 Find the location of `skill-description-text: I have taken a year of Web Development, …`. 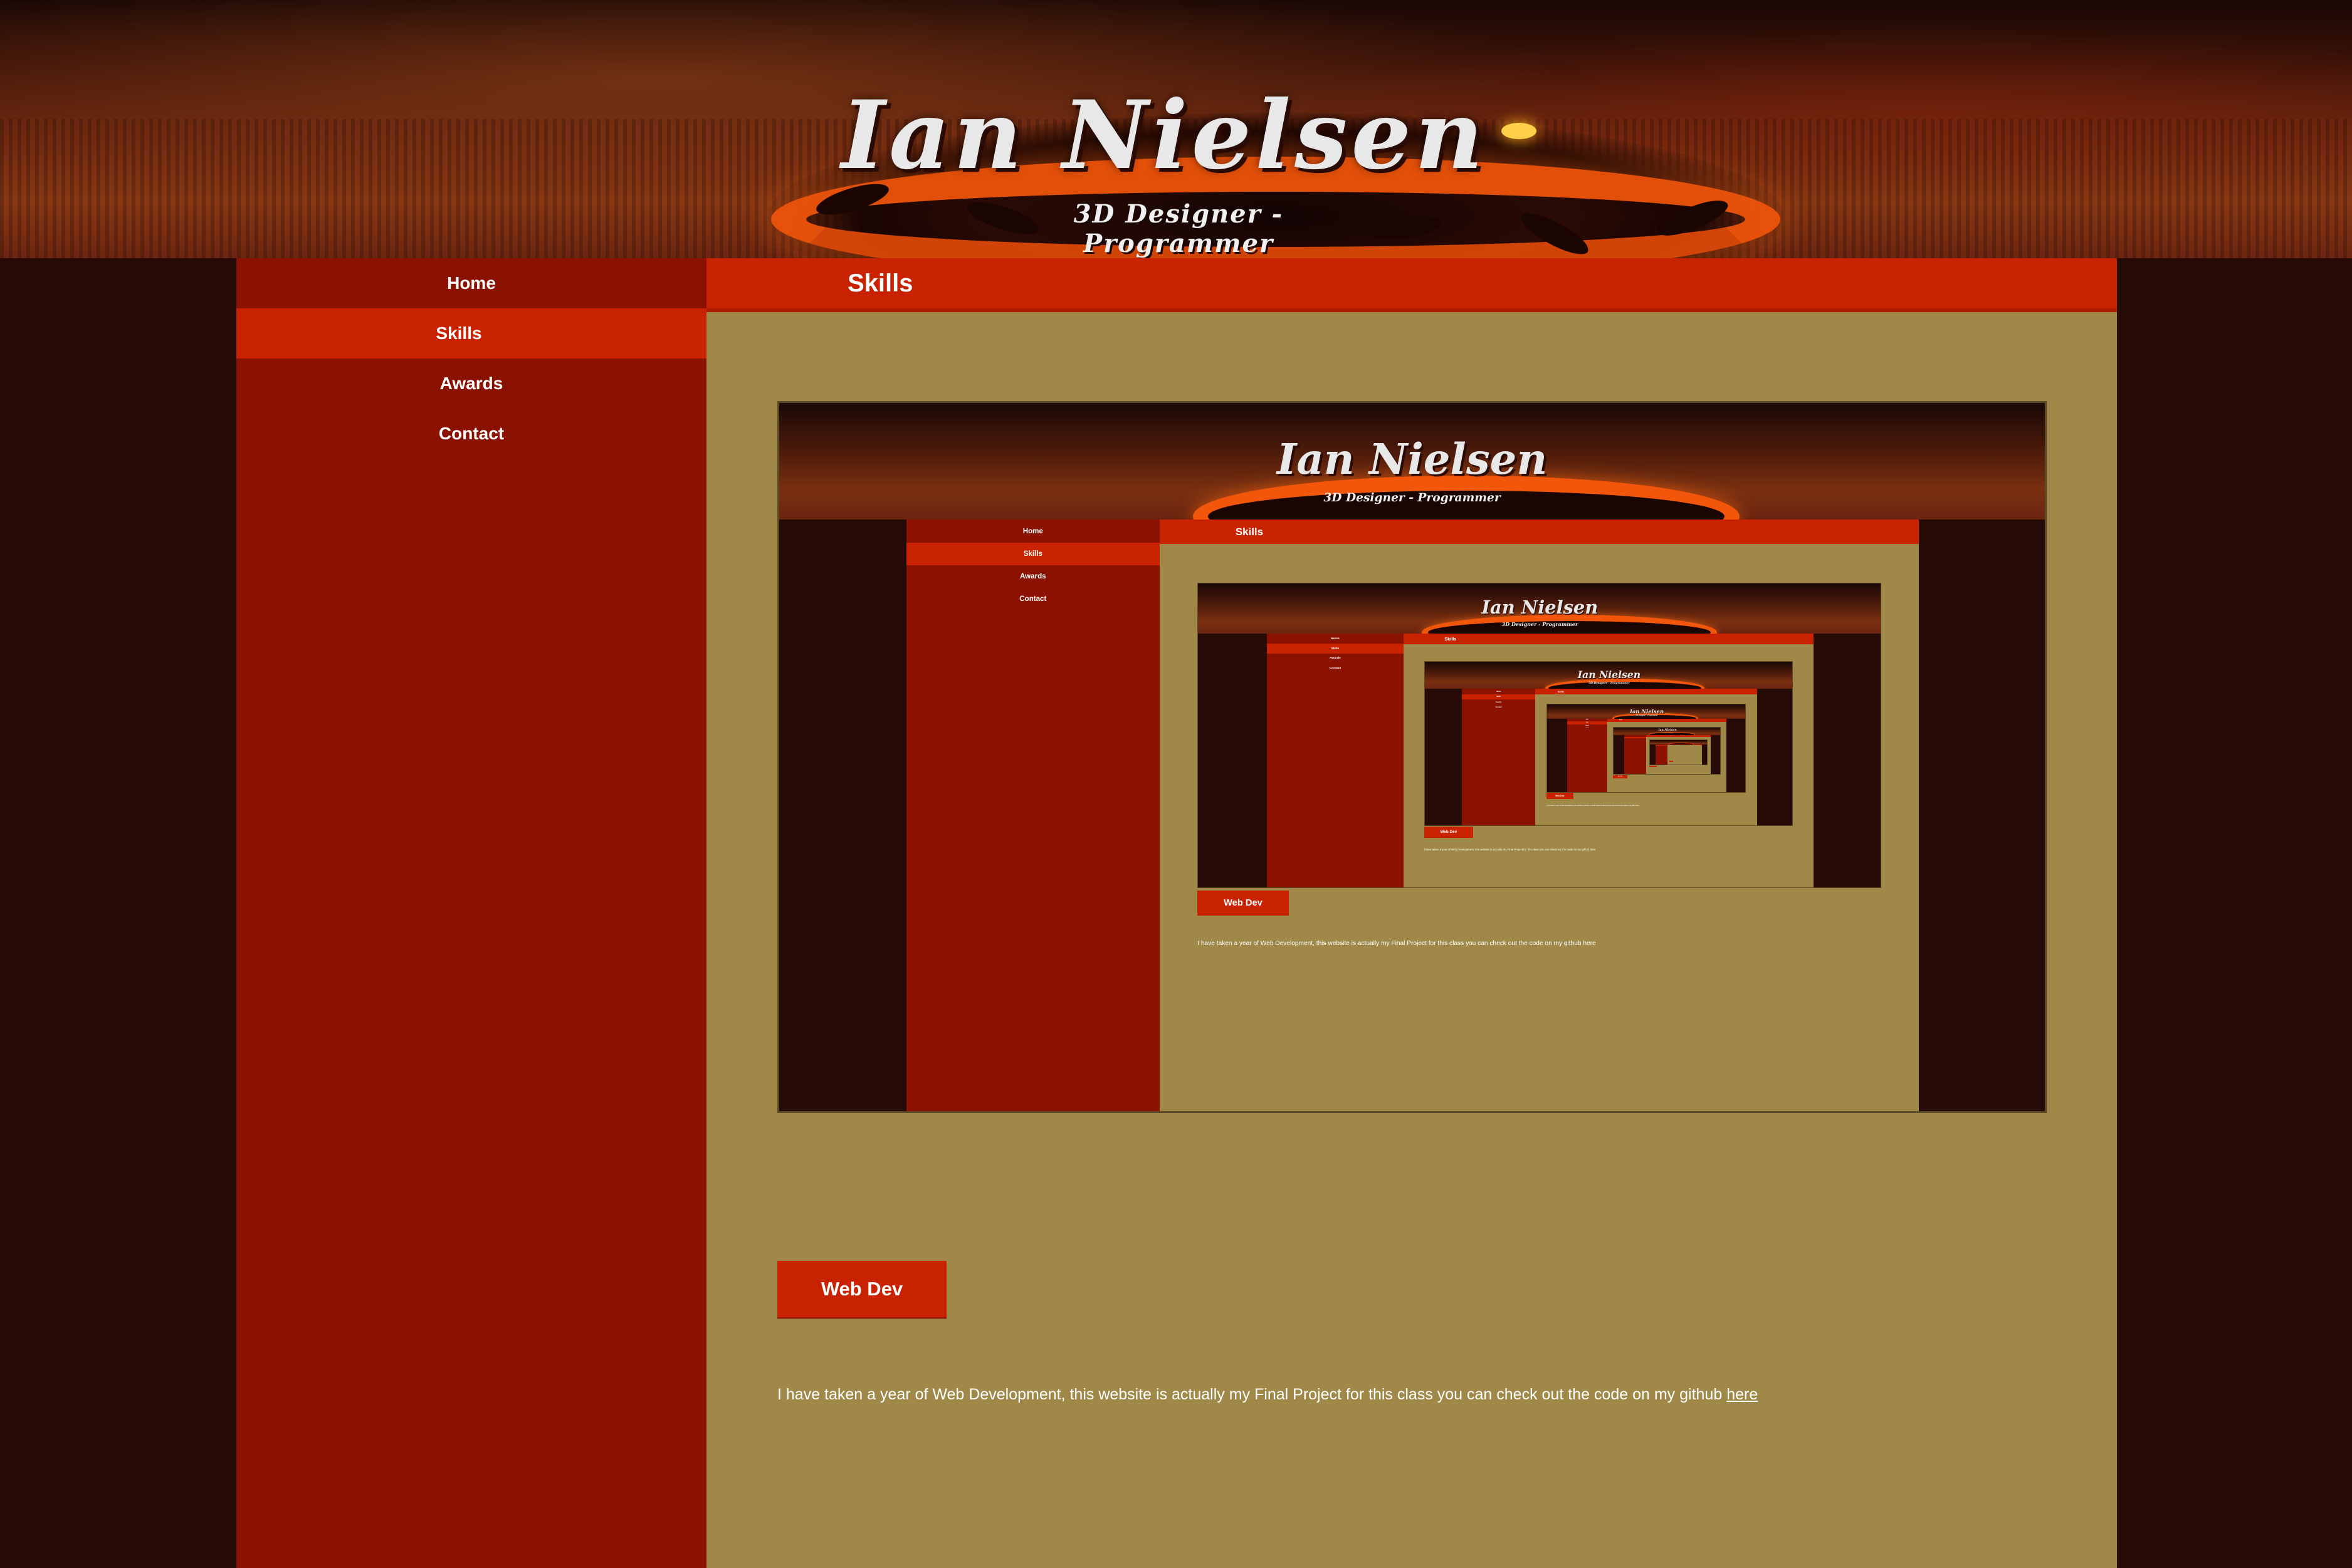

skill-description-text: I have taken a year of Web Development, … is located at coordinates (1250, 1394).